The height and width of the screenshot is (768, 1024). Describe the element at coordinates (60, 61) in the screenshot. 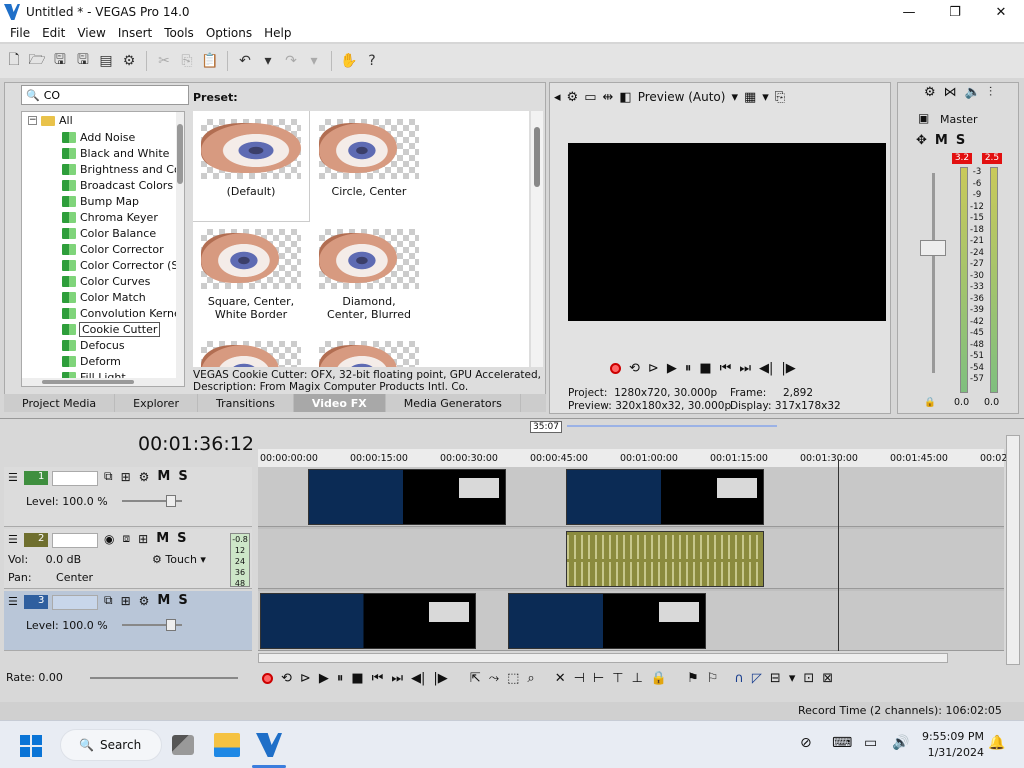

I see `save-icon: 🖫` at that location.